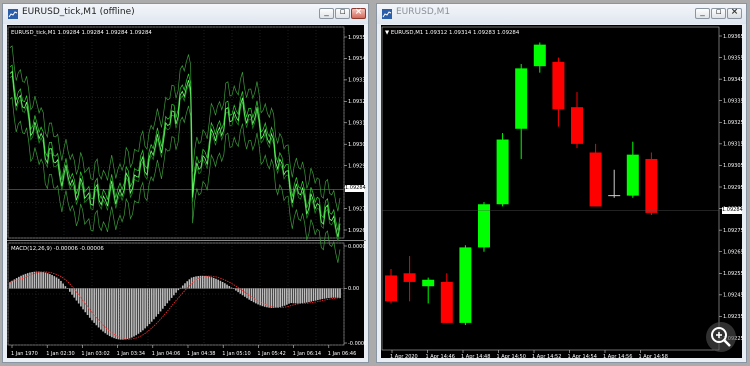  What do you see at coordinates (423, 12) in the screenshot?
I see `right-window-title: EURUSD,M1` at bounding box center [423, 12].